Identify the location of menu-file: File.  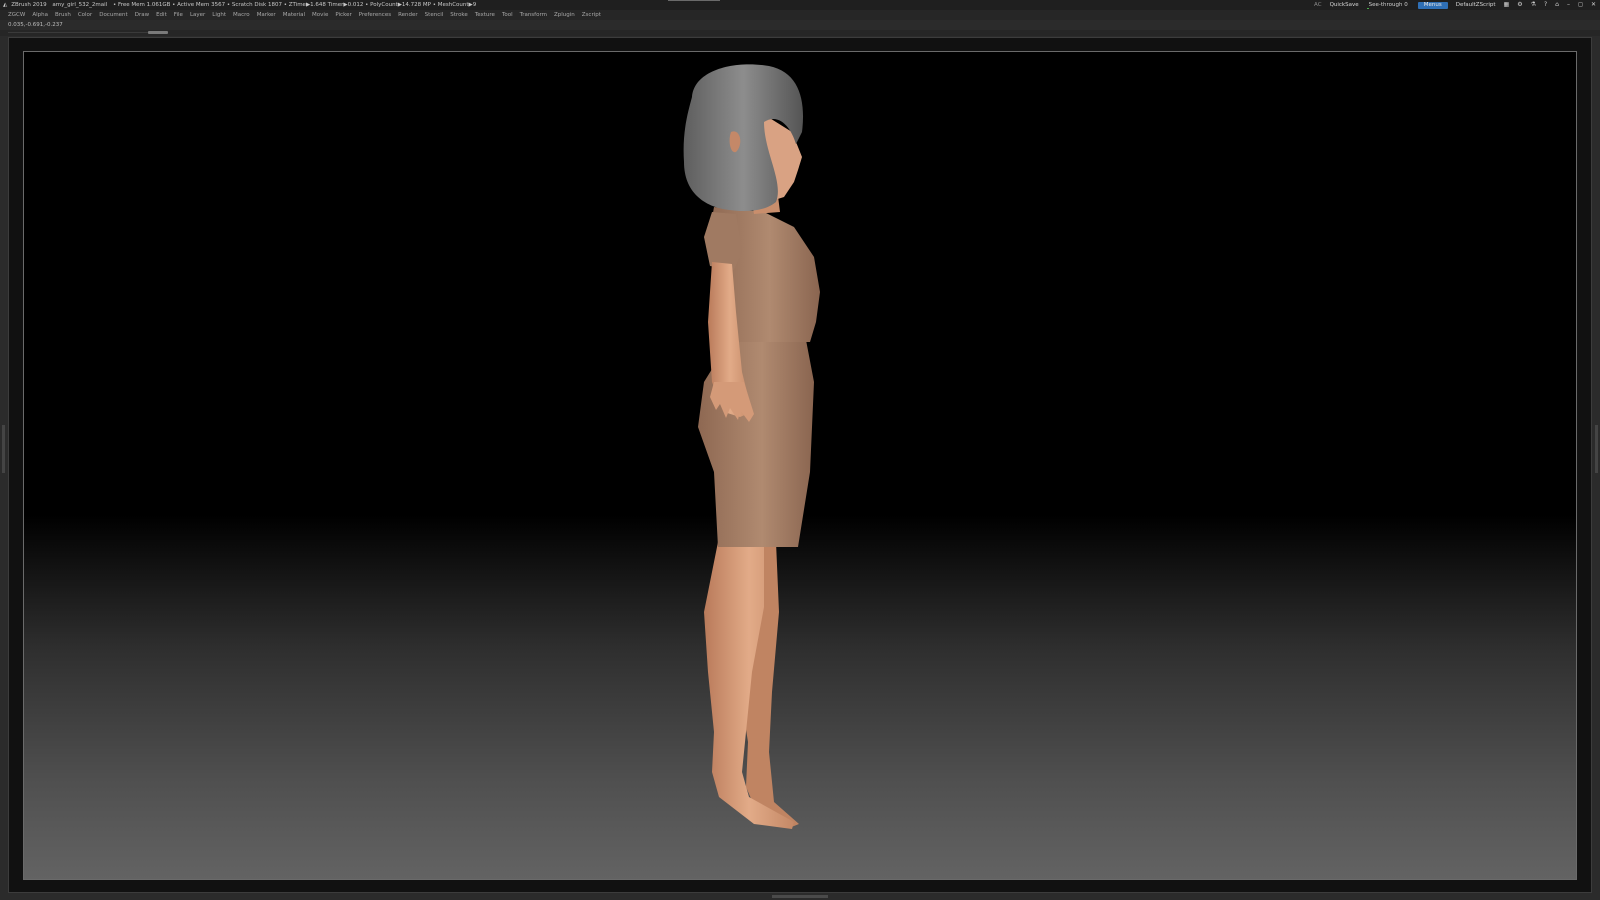
(178, 15).